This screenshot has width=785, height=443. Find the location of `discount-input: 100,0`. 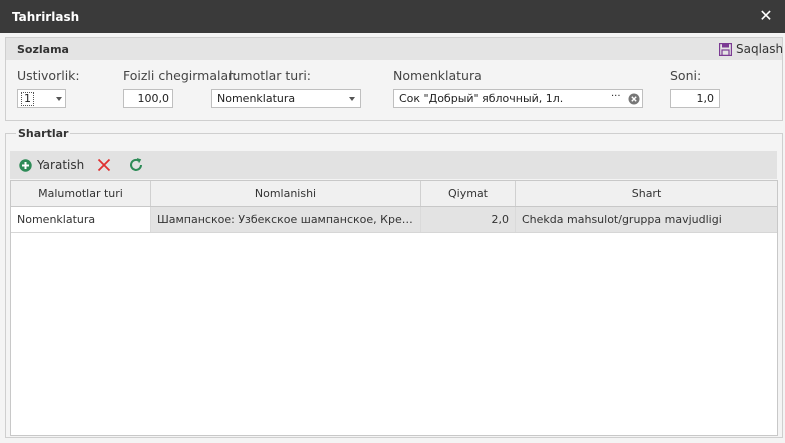

discount-input: 100,0 is located at coordinates (148, 98).